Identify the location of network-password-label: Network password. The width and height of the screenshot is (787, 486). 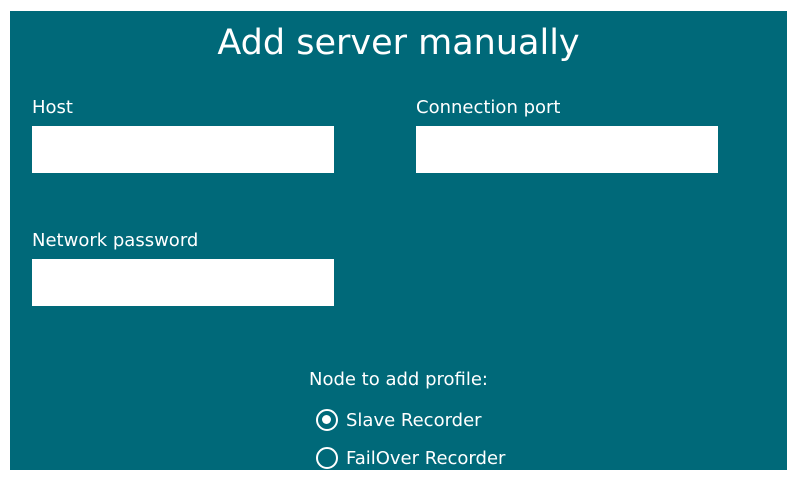
(115, 240).